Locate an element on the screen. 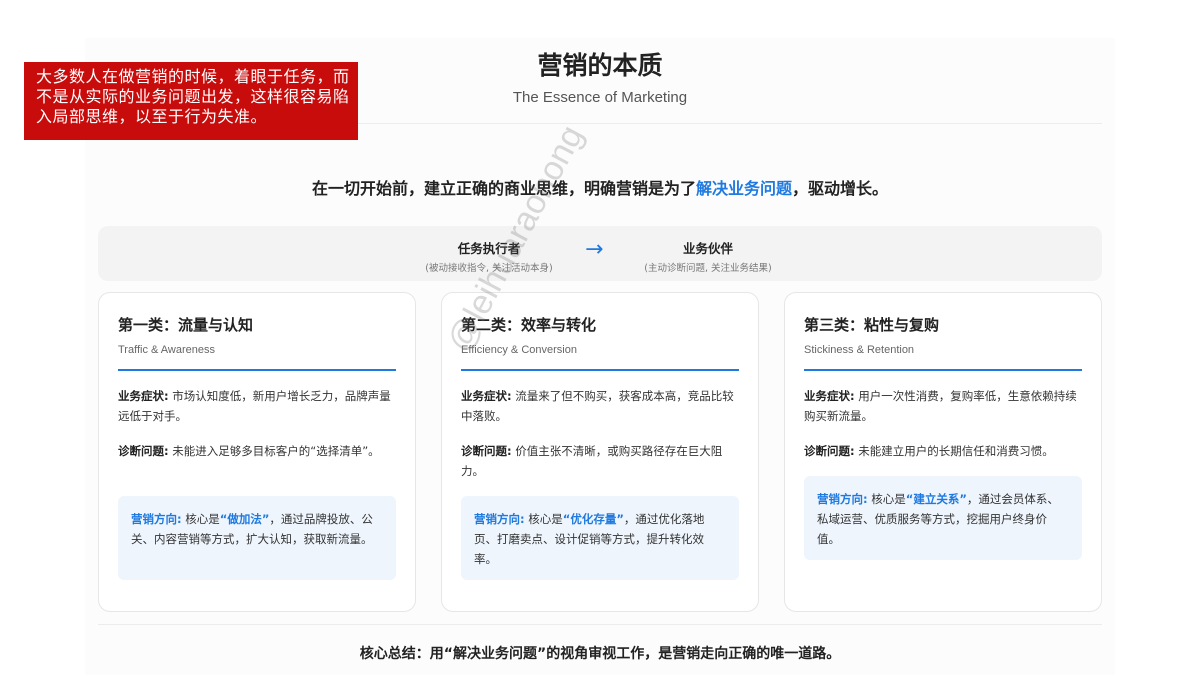 The height and width of the screenshot is (675, 1200). lead-before: 在一切开始前，建立正确的商业思维，明确营销是为了 is located at coordinates (503, 188).